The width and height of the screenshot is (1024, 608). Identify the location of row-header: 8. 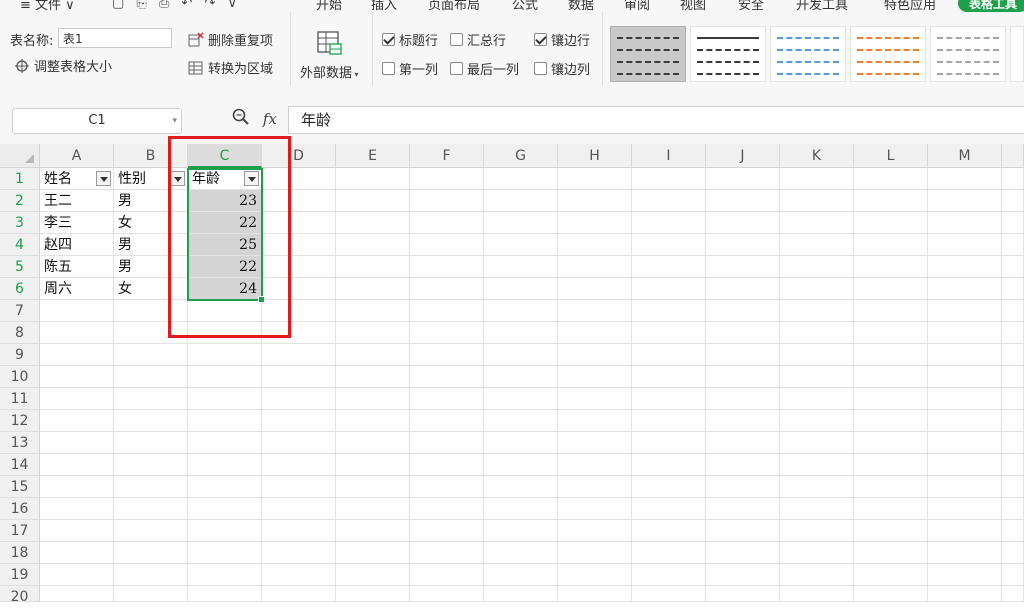
(20, 333).